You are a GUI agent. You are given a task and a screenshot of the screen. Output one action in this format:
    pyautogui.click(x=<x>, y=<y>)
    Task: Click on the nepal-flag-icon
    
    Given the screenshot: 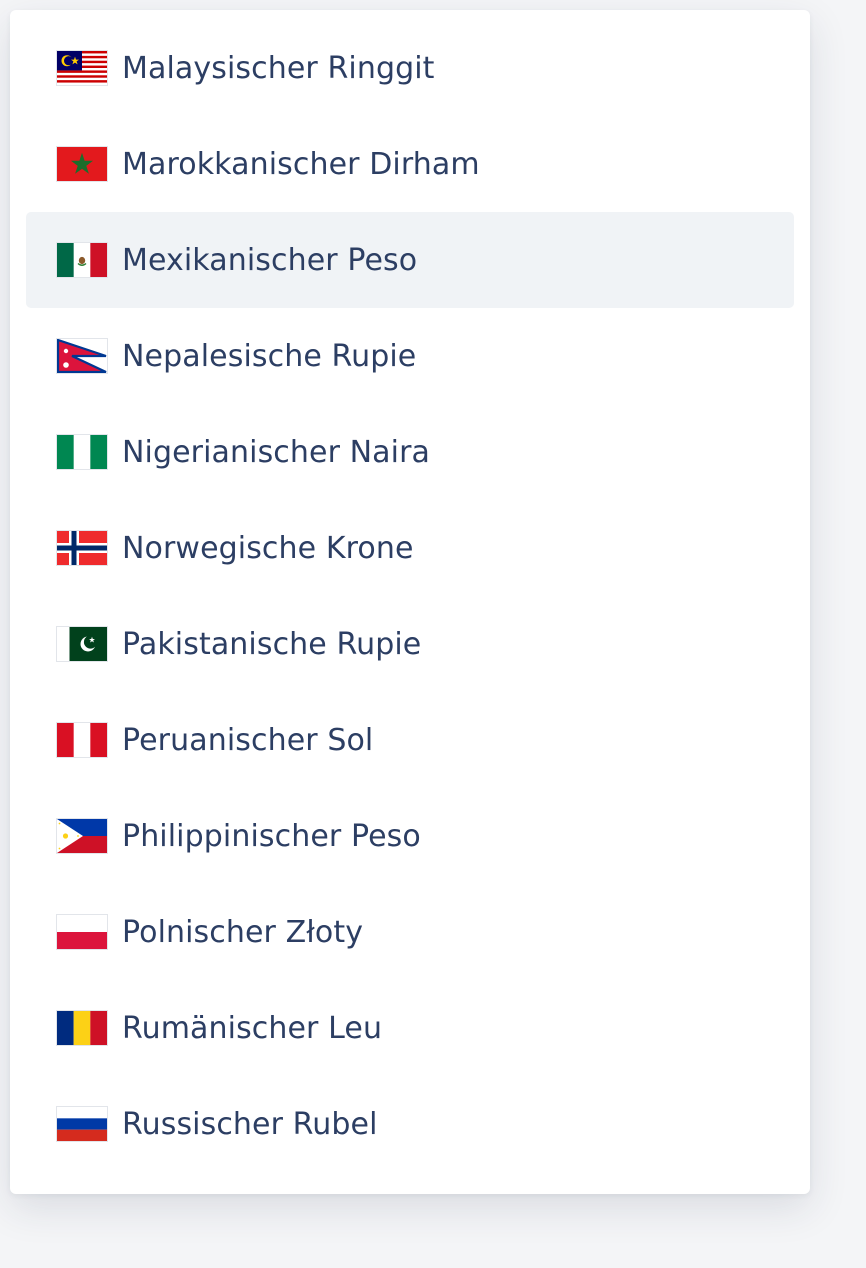 What is the action you would take?
    pyautogui.click(x=82, y=356)
    